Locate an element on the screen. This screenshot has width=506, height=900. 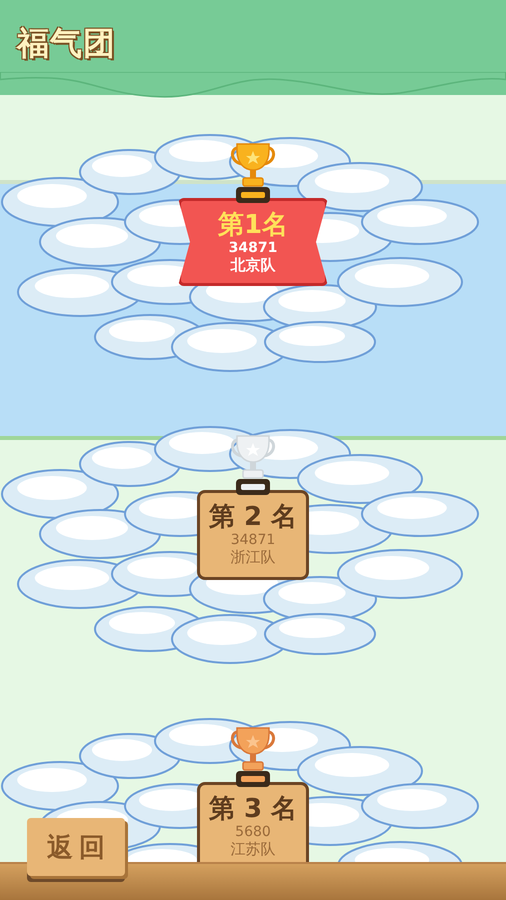
team-label: 北京队 is located at coordinates (253, 266).